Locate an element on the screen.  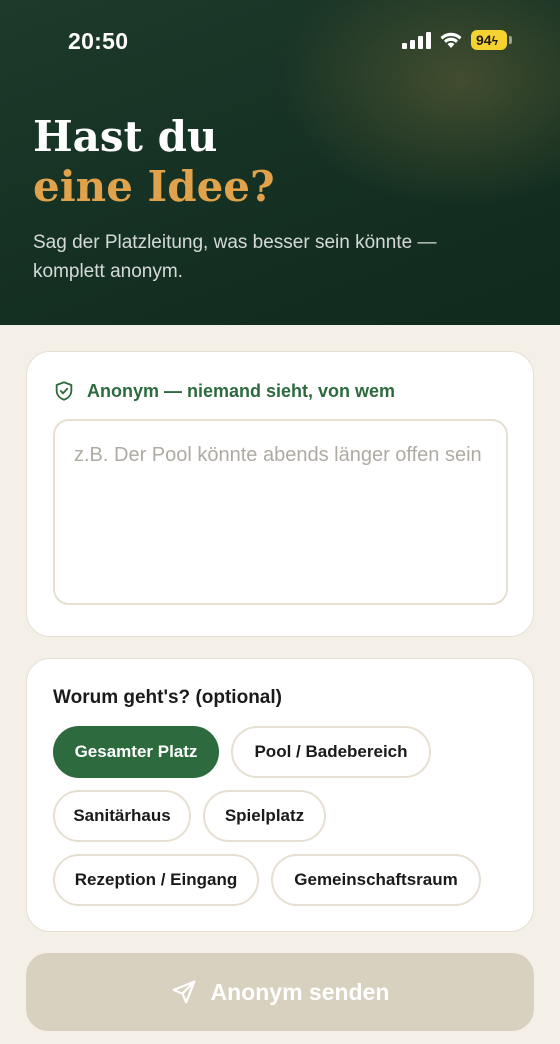
topic-chip-spielplatz: Spielplatz is located at coordinates (264, 816).